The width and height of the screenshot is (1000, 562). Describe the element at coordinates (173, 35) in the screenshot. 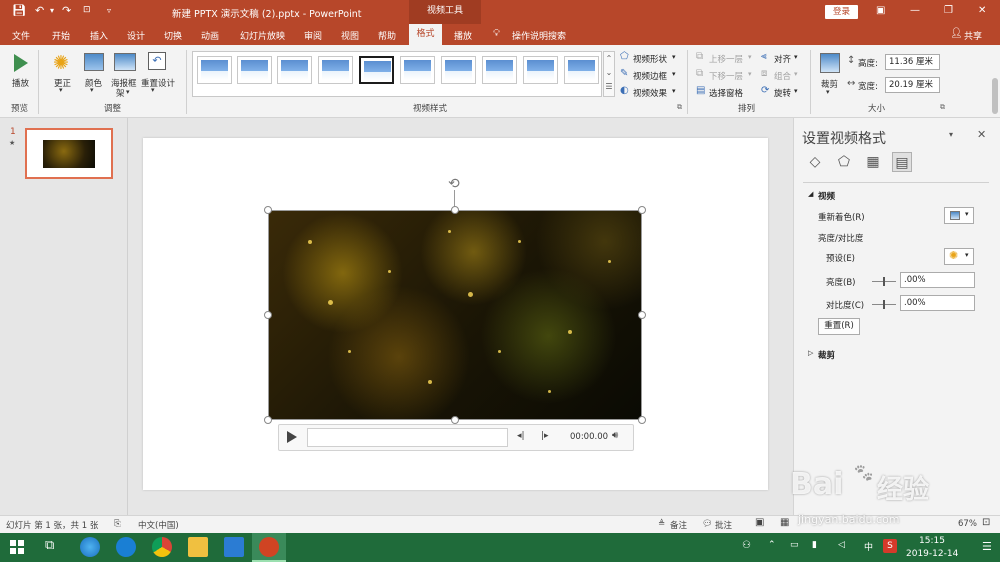

I see `tab-transitions: 切换` at that location.